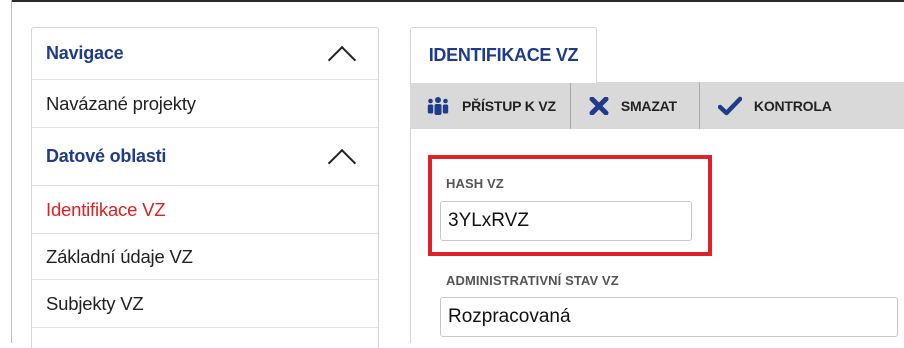  What do you see at coordinates (106, 209) in the screenshot?
I see `nav-item-label: Identifikace VZ` at bounding box center [106, 209].